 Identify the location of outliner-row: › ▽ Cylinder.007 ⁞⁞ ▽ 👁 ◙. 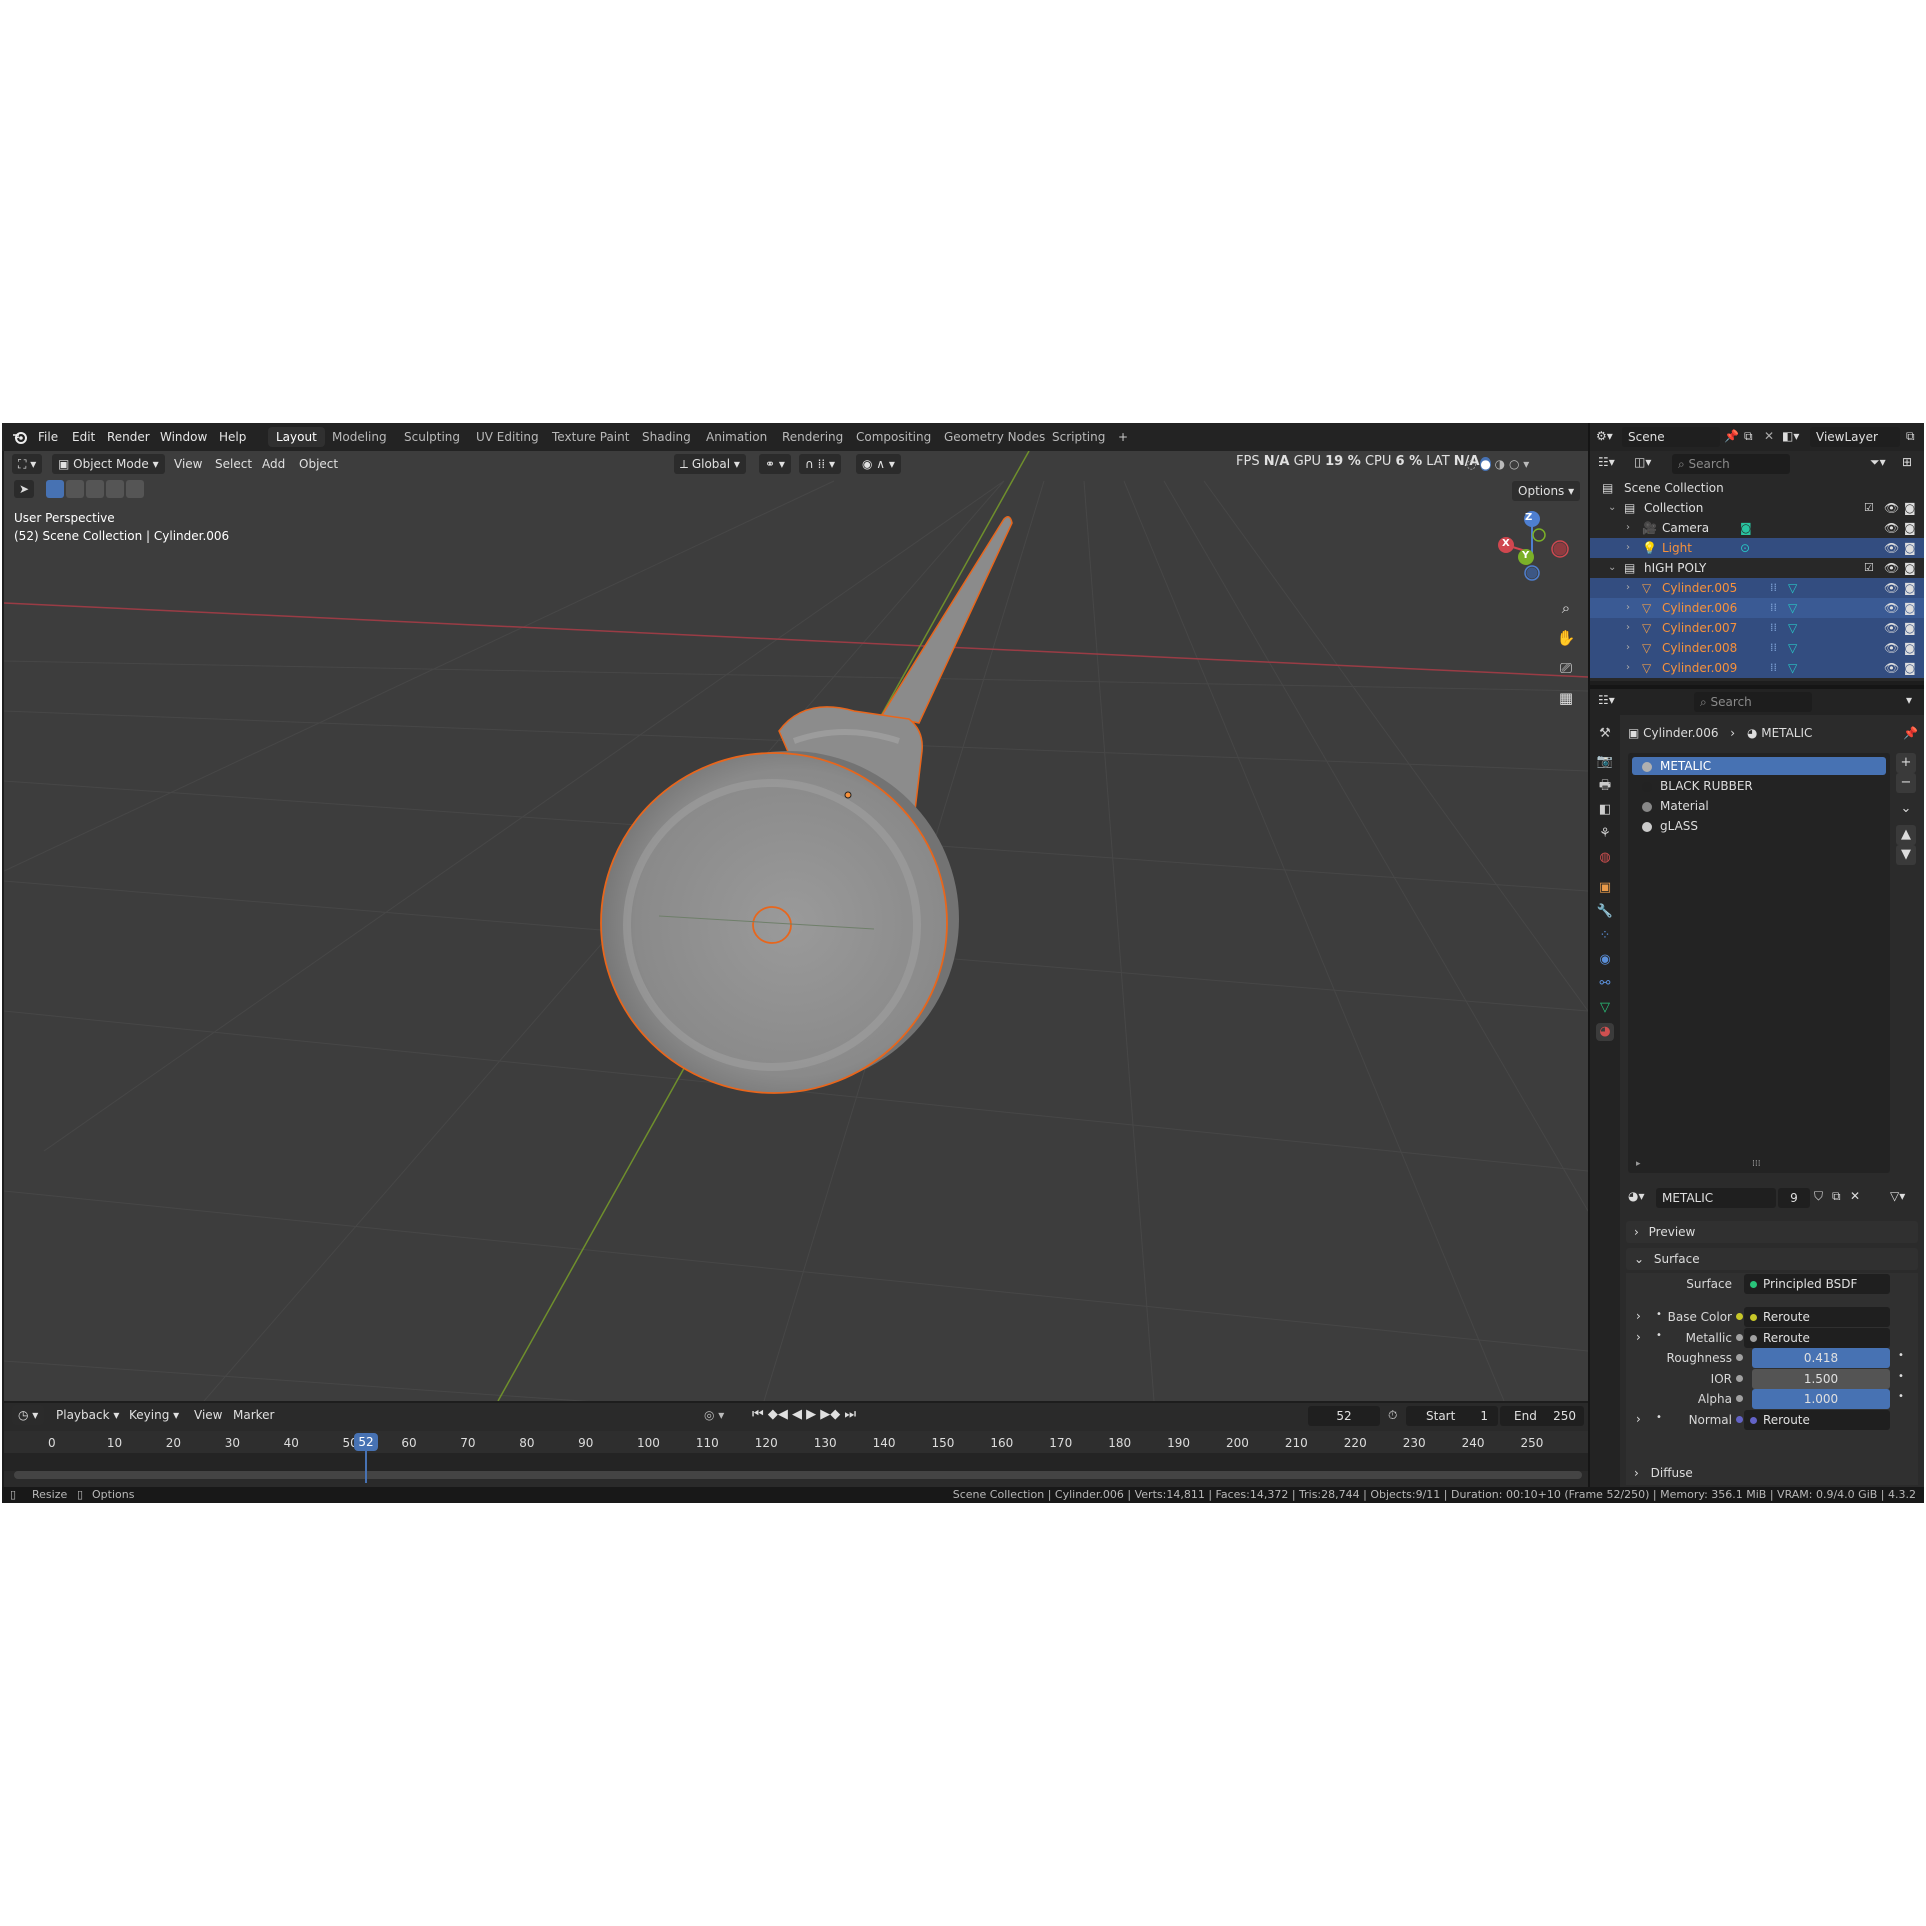
(1757, 628).